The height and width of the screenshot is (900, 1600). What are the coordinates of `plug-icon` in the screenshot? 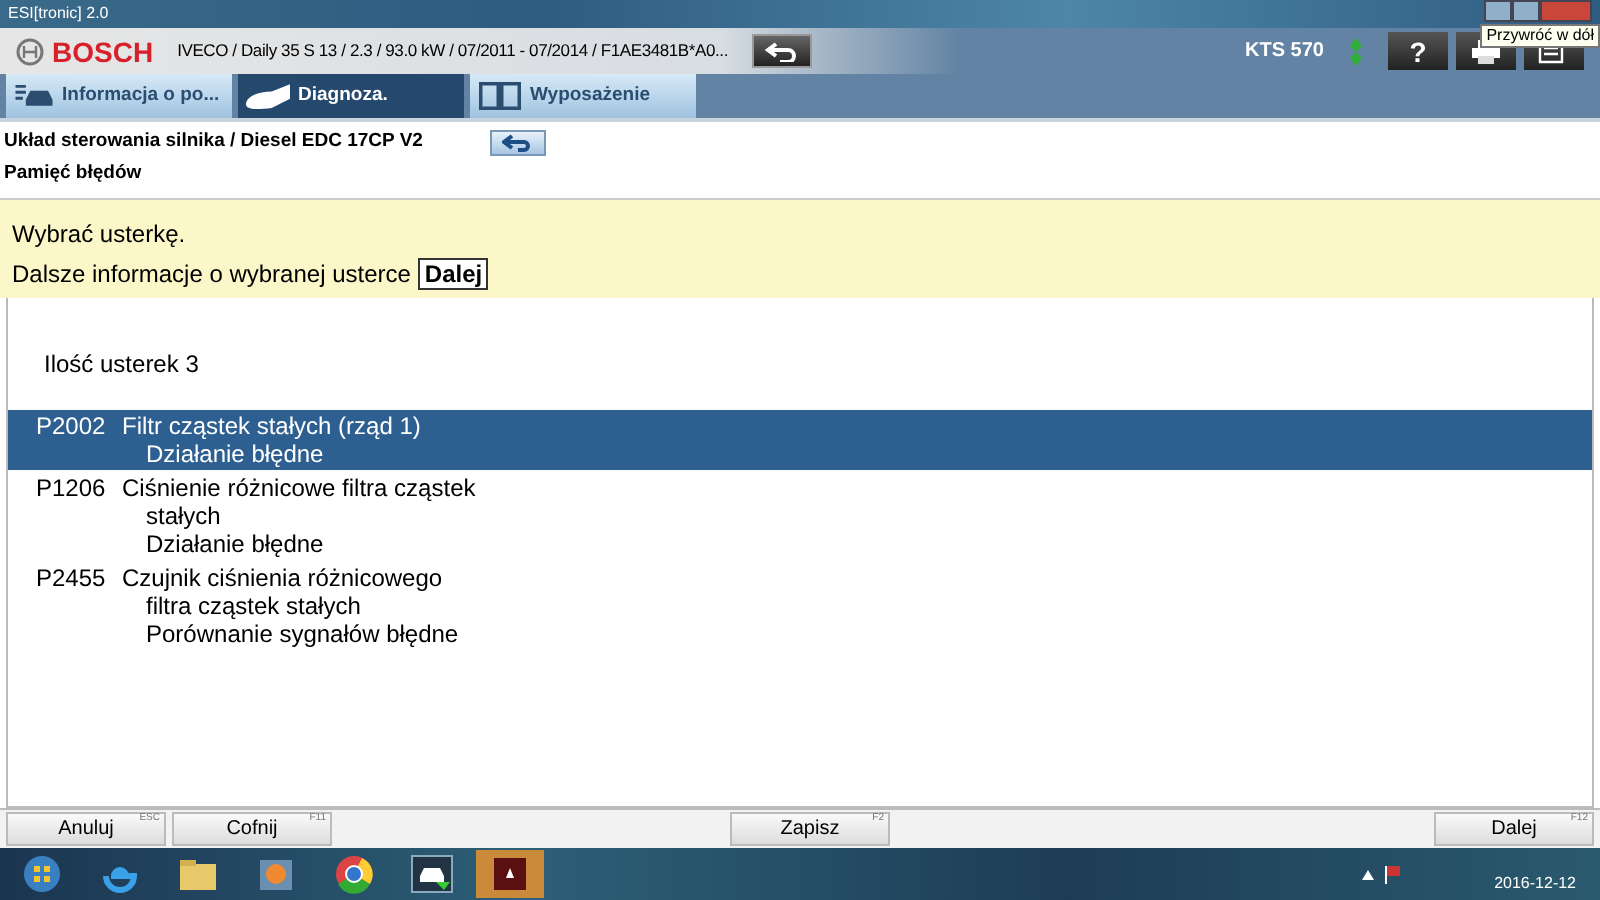 It's located at (268, 96).